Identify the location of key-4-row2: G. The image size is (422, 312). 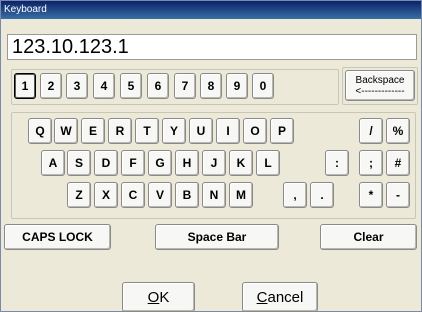
(160, 163).